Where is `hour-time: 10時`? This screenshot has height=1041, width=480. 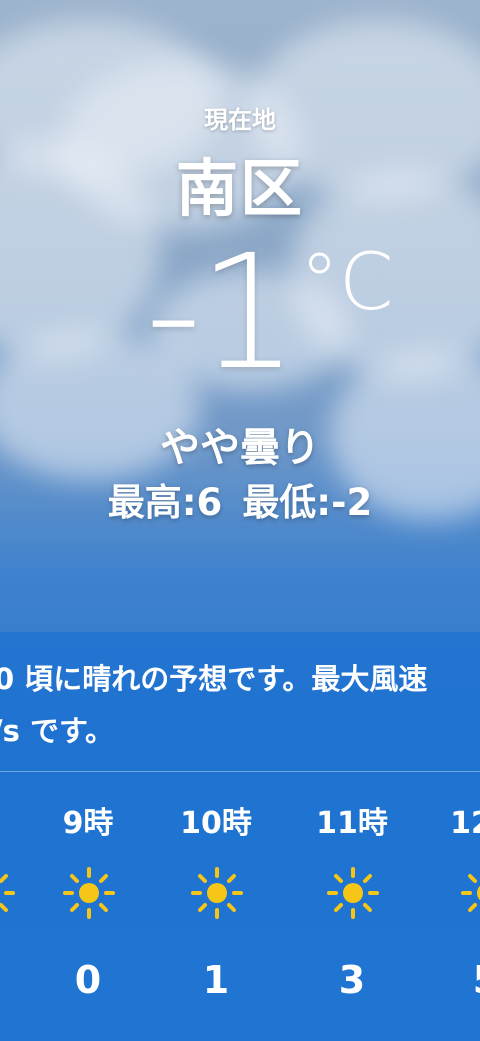 hour-time: 10時 is located at coordinates (216, 823).